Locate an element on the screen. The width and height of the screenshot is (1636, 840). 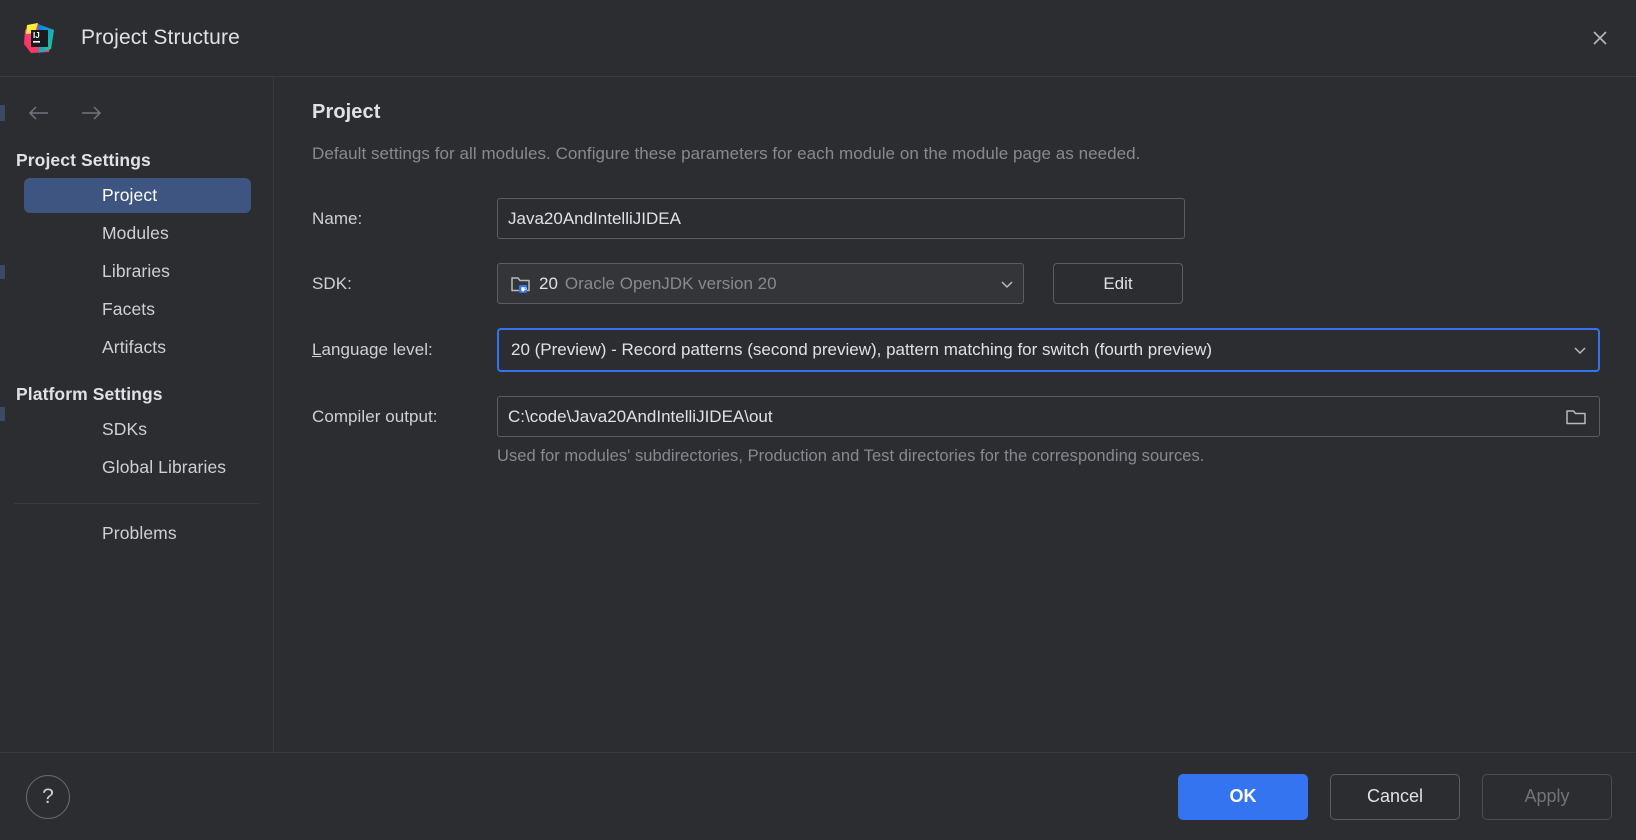
edit-sdk-label: Edit is located at coordinates (1118, 283).